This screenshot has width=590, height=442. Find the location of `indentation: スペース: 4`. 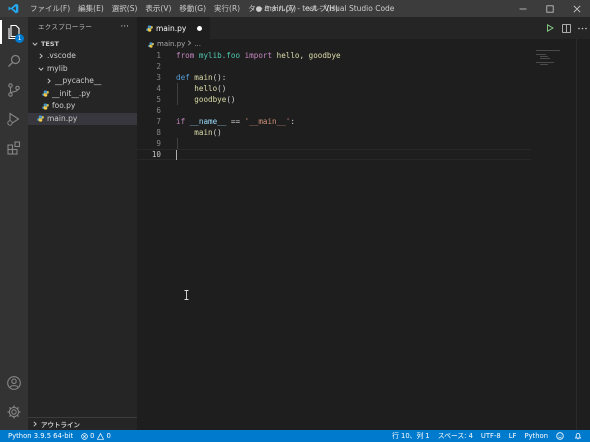

indentation: スペース: 4 is located at coordinates (455, 436).